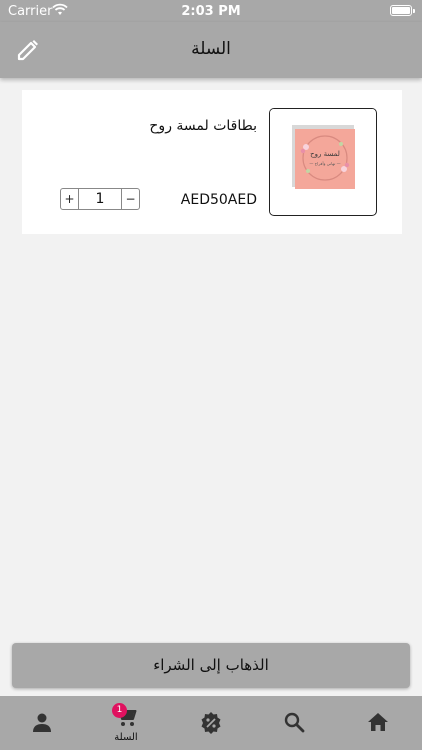 The height and width of the screenshot is (750, 422). What do you see at coordinates (218, 200) in the screenshot?
I see `product-price: AED50AED` at bounding box center [218, 200].